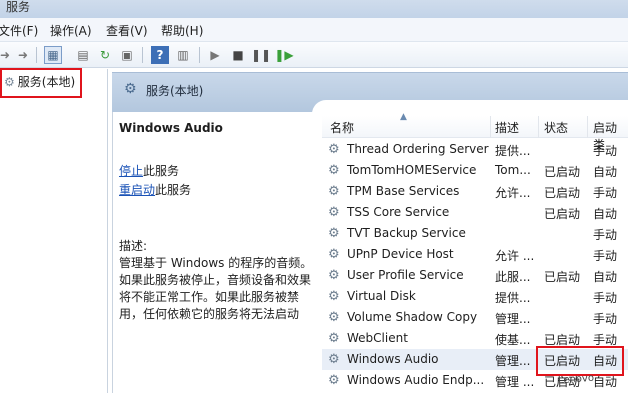 The image size is (628, 393). What do you see at coordinates (475, 296) in the screenshot?
I see `service-row: ⚙ Virtual Disk 提供... 手动` at bounding box center [475, 296].